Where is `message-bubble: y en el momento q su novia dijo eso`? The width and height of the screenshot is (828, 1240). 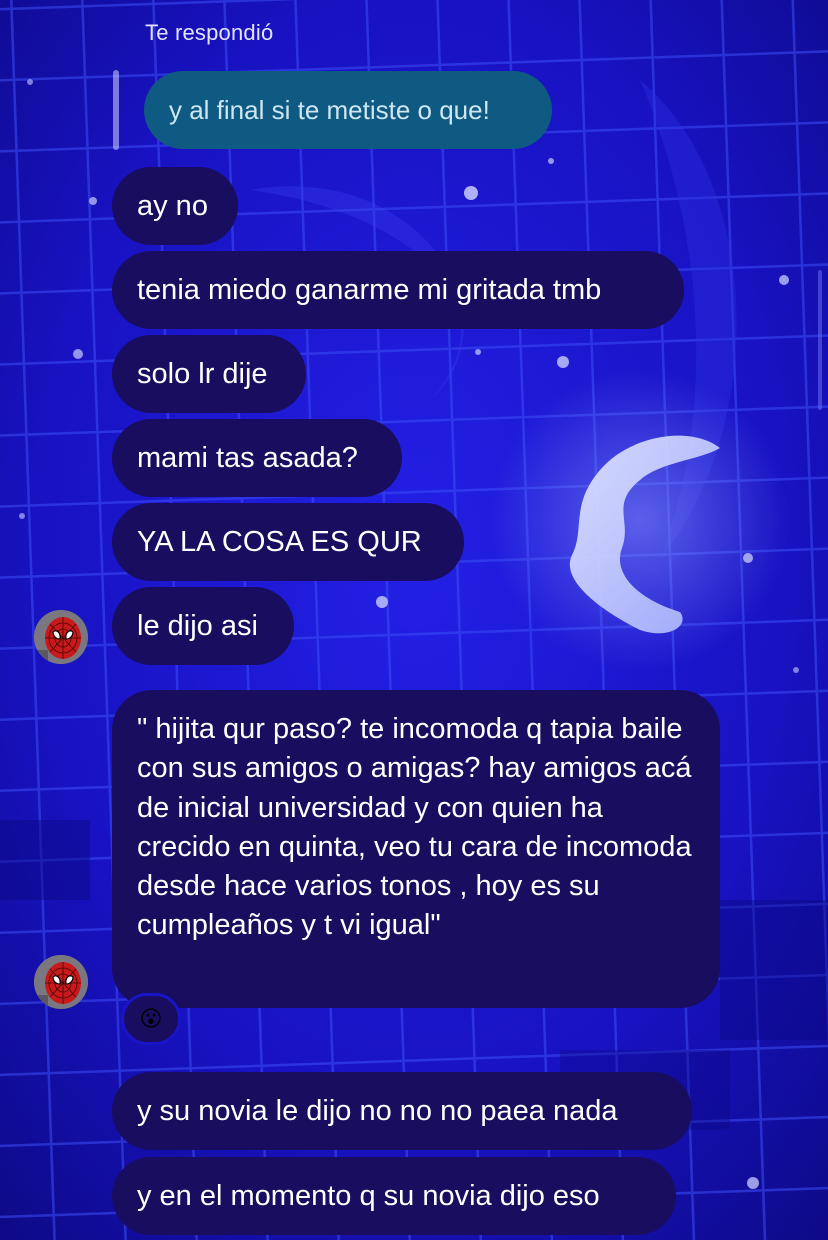 message-bubble: y en el momento q su novia dijo eso is located at coordinates (394, 1196).